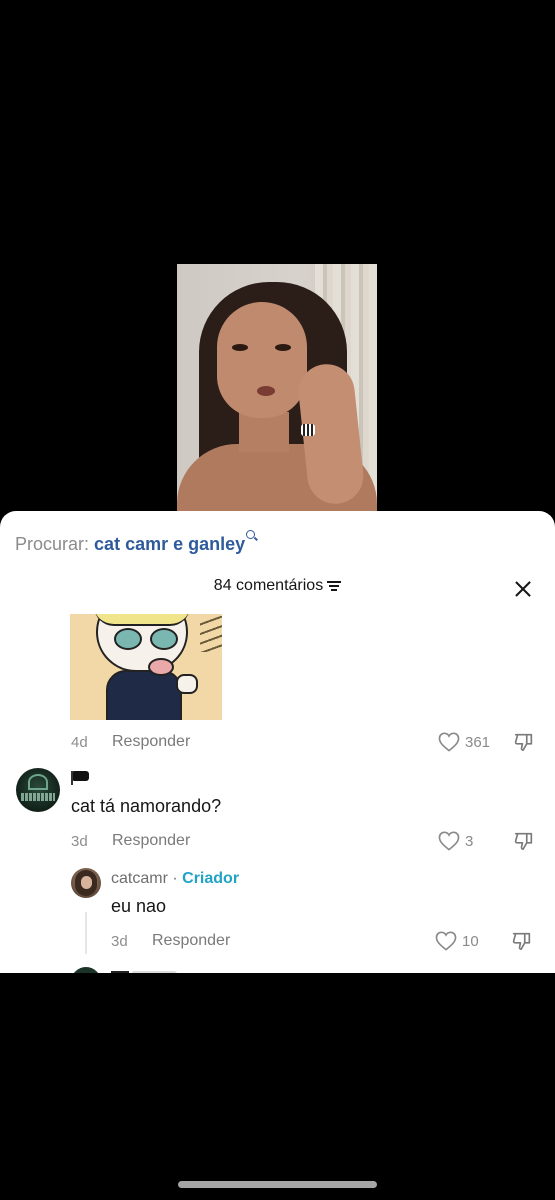  I want to click on search-icon, so click(252, 536).